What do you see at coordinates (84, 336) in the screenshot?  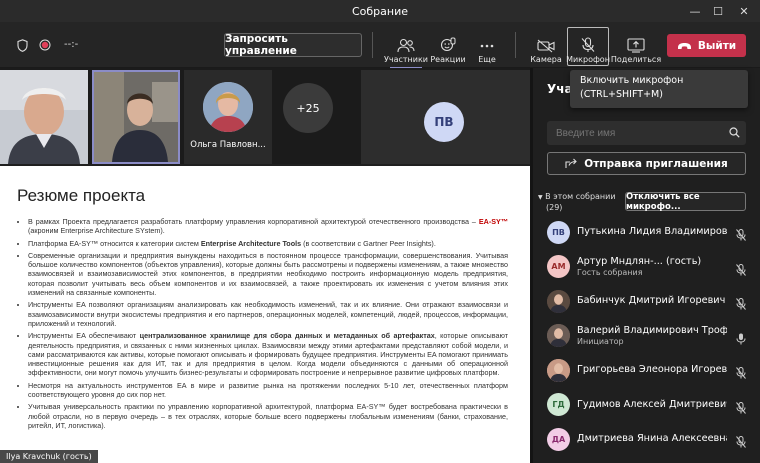 I see `slide-bullet-text: Инструменты EA обеспечивают` at bounding box center [84, 336].